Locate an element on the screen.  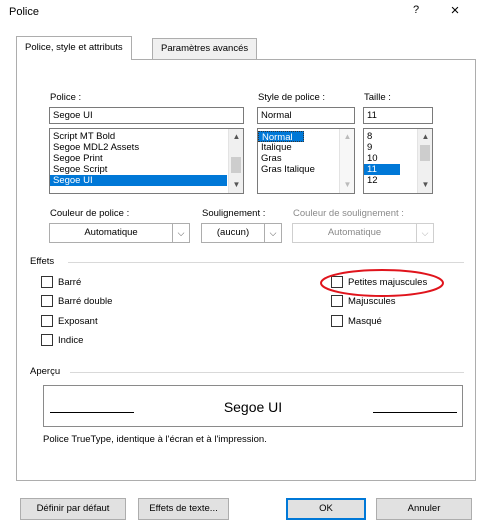
preview-label: Aperçu is located at coordinates (45, 371).